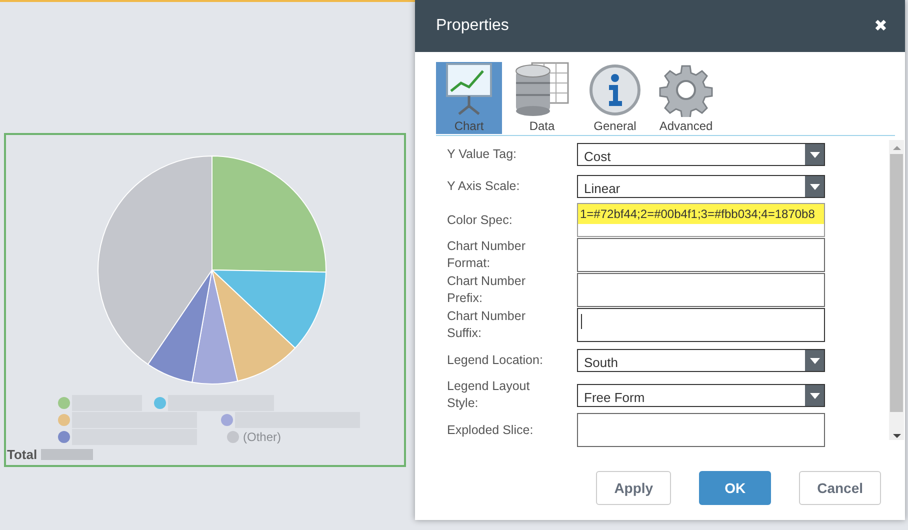 Image resolution: width=908 pixels, height=530 pixels. What do you see at coordinates (480, 220) in the screenshot?
I see `field-label: Color Spec:` at bounding box center [480, 220].